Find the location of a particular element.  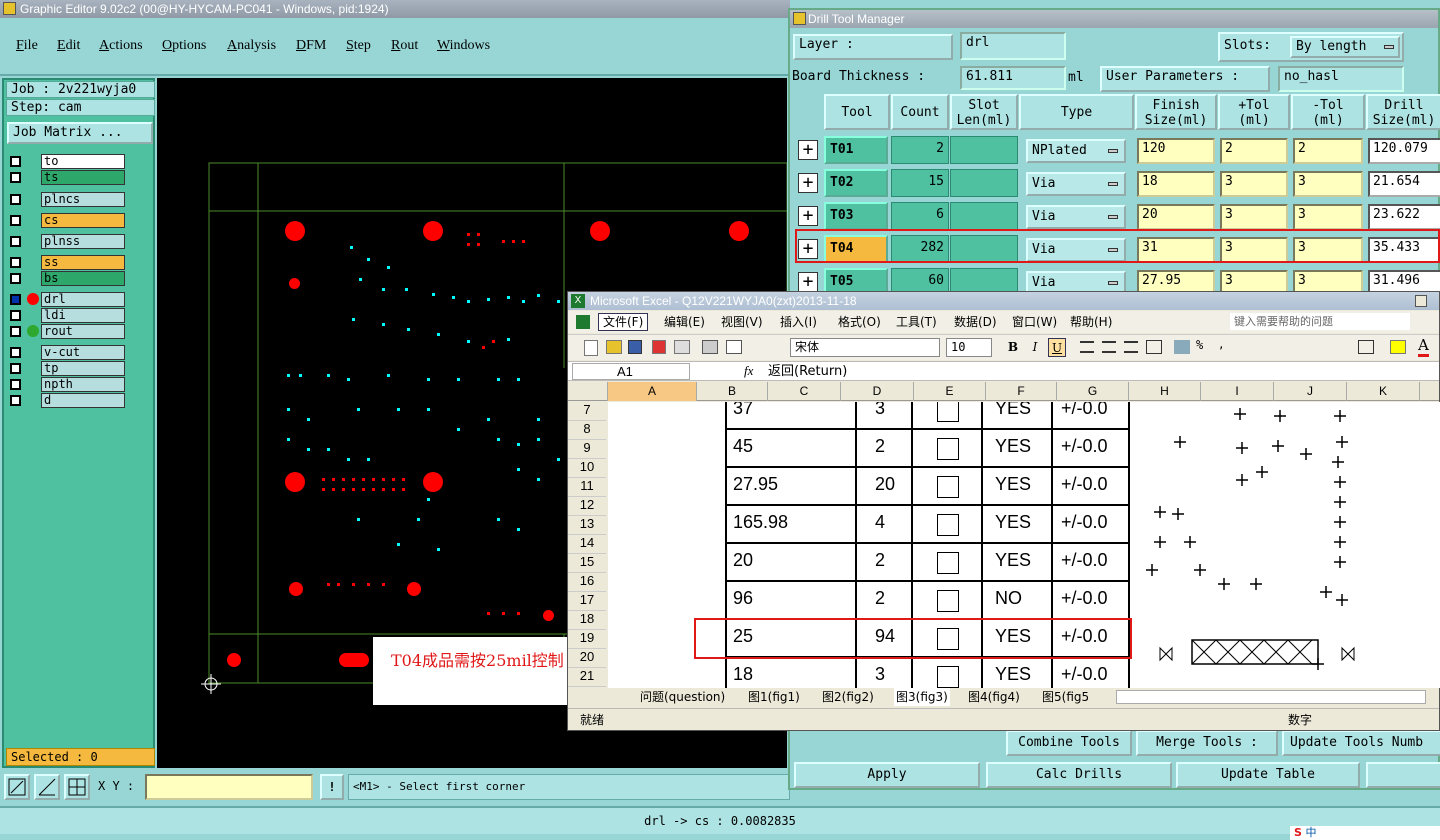

underline-icon: U is located at coordinates (1057, 347).